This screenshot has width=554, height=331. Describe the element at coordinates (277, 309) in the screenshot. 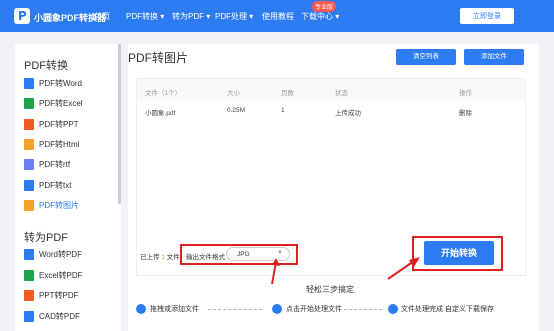

I see `step2-icon` at that location.